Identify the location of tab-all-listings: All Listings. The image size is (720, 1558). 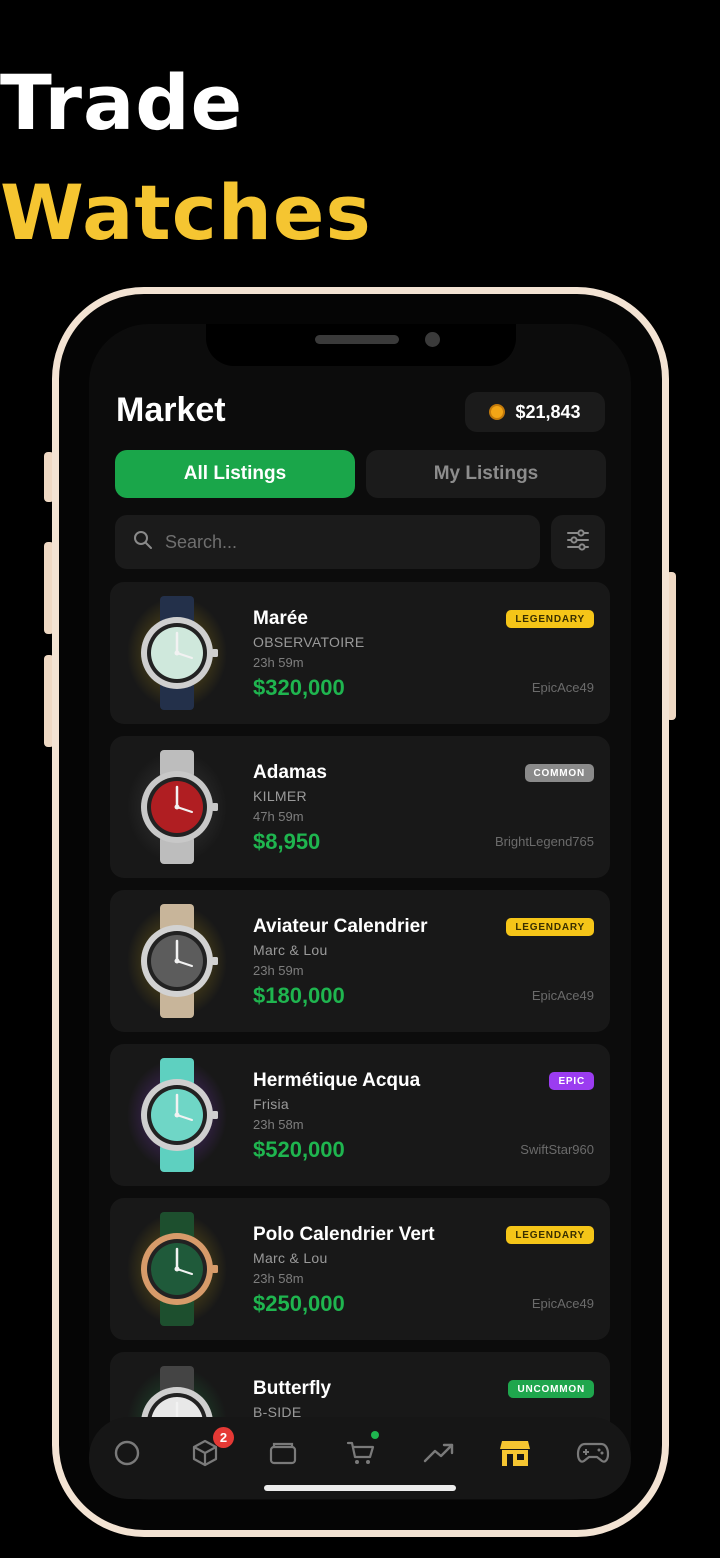
(235, 474).